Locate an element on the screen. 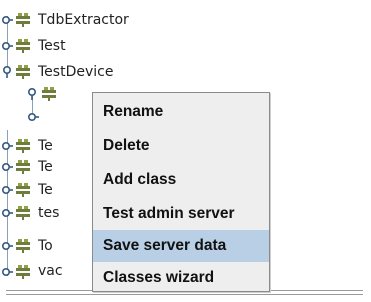 Image resolution: width=371 pixels, height=302 pixels. tree-node: To is located at coordinates (46, 246).